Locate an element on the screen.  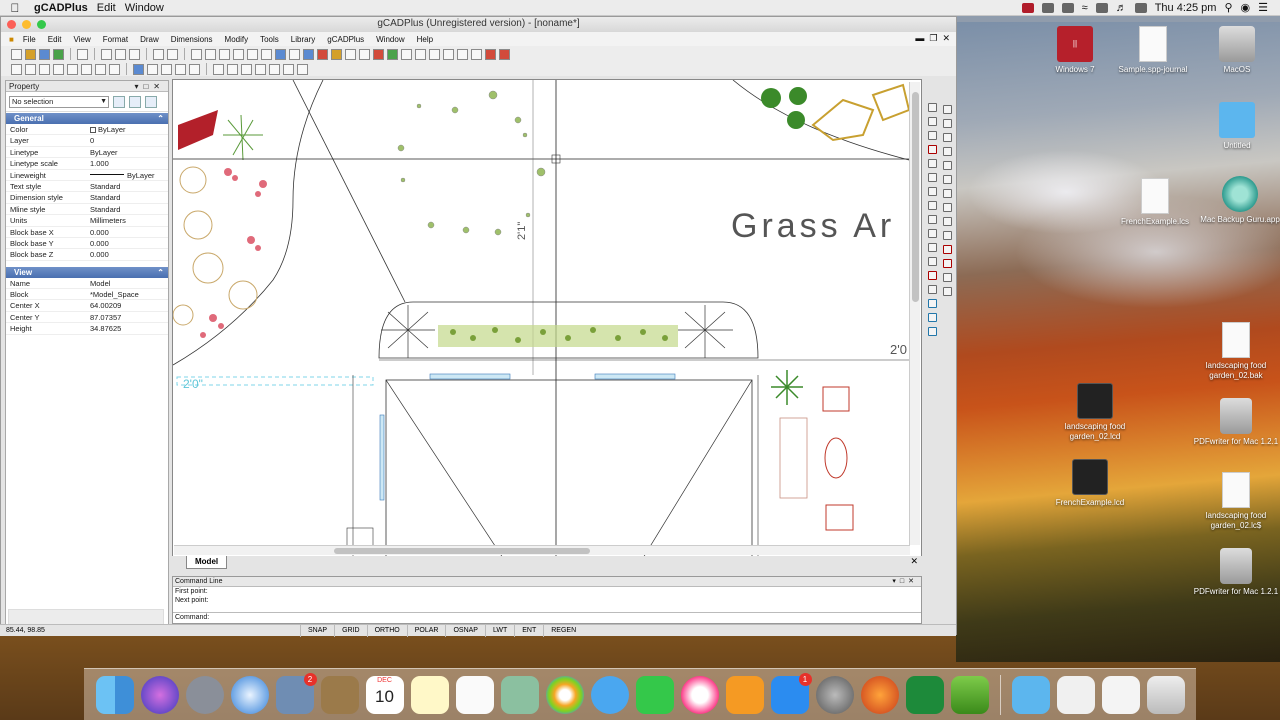
mail-icon: 2 is located at coordinates (296, 693).